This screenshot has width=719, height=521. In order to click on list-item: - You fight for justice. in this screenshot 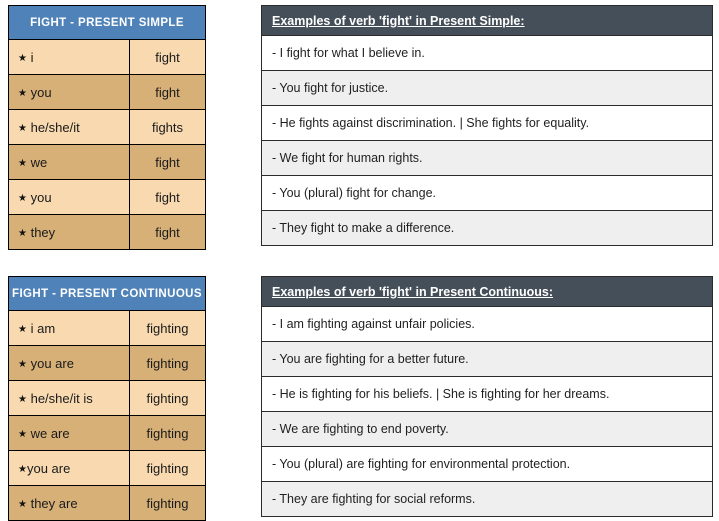, I will do `click(487, 88)`.